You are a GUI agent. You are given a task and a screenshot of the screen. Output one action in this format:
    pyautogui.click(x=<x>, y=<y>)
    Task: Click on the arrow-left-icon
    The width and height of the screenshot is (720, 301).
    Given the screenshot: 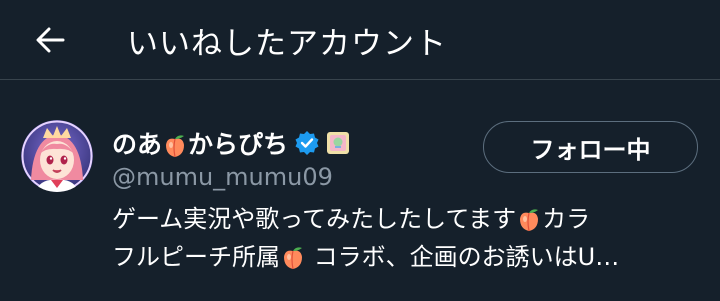 What is the action you would take?
    pyautogui.click(x=50, y=40)
    